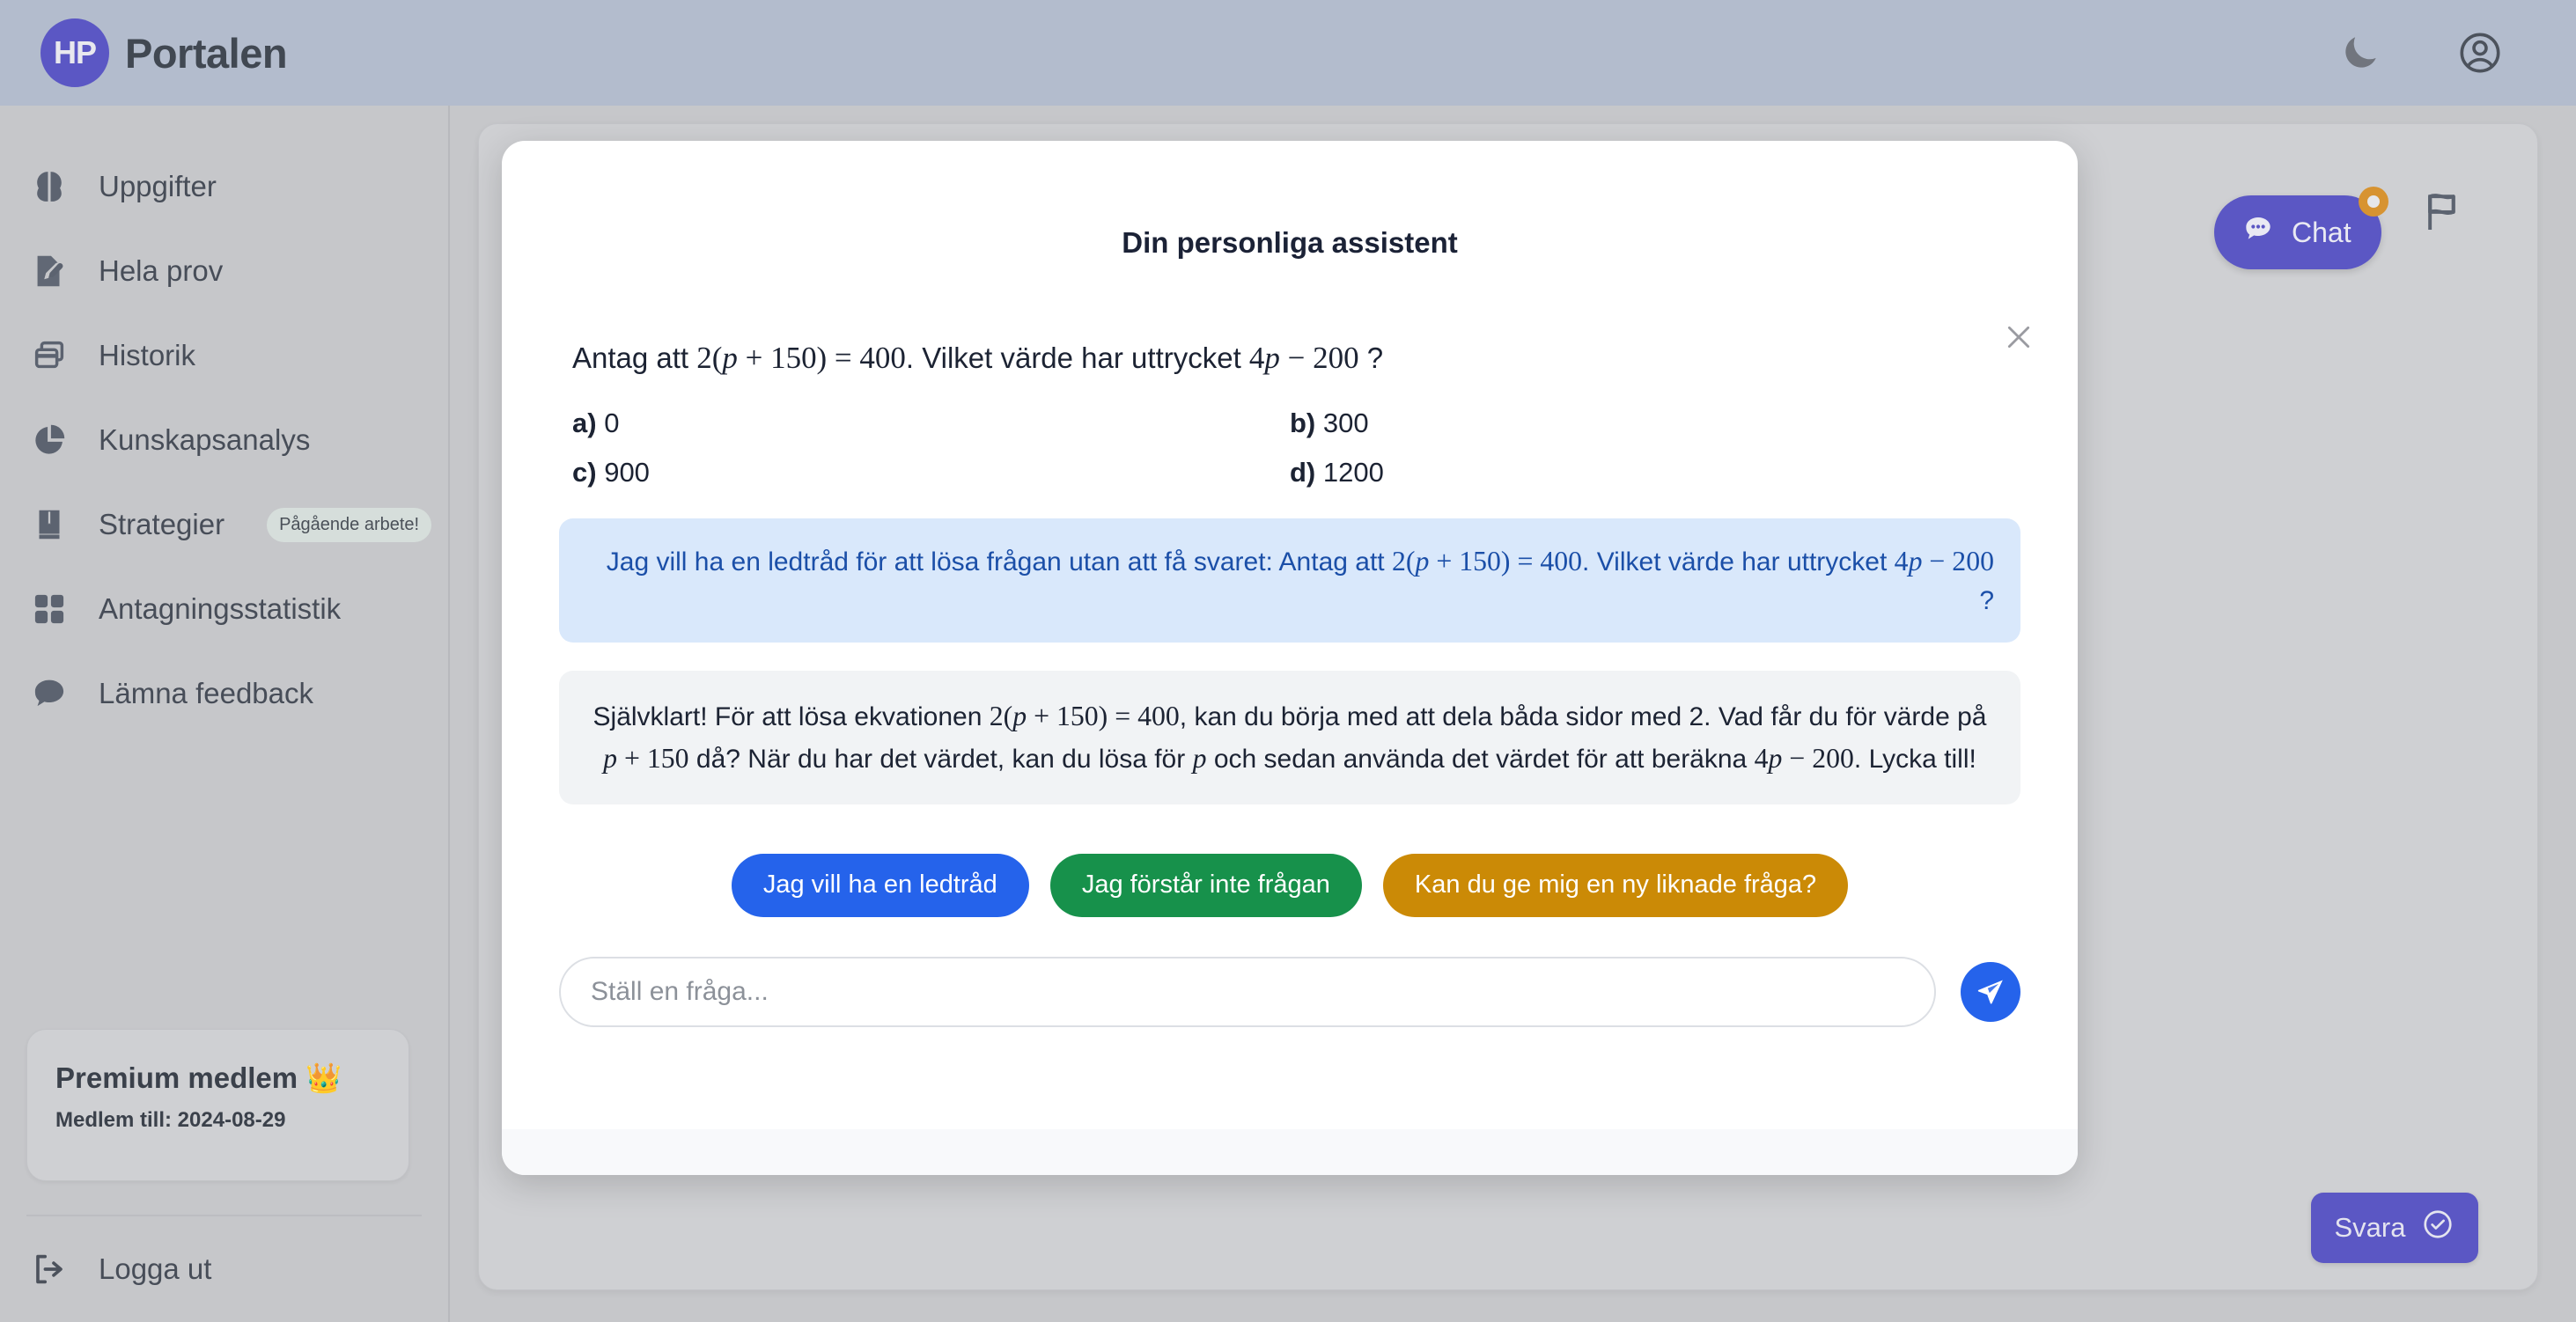 This screenshot has height=1322, width=2576. Describe the element at coordinates (162, 524) in the screenshot. I see `sidebar-item-label: Strategier` at that location.